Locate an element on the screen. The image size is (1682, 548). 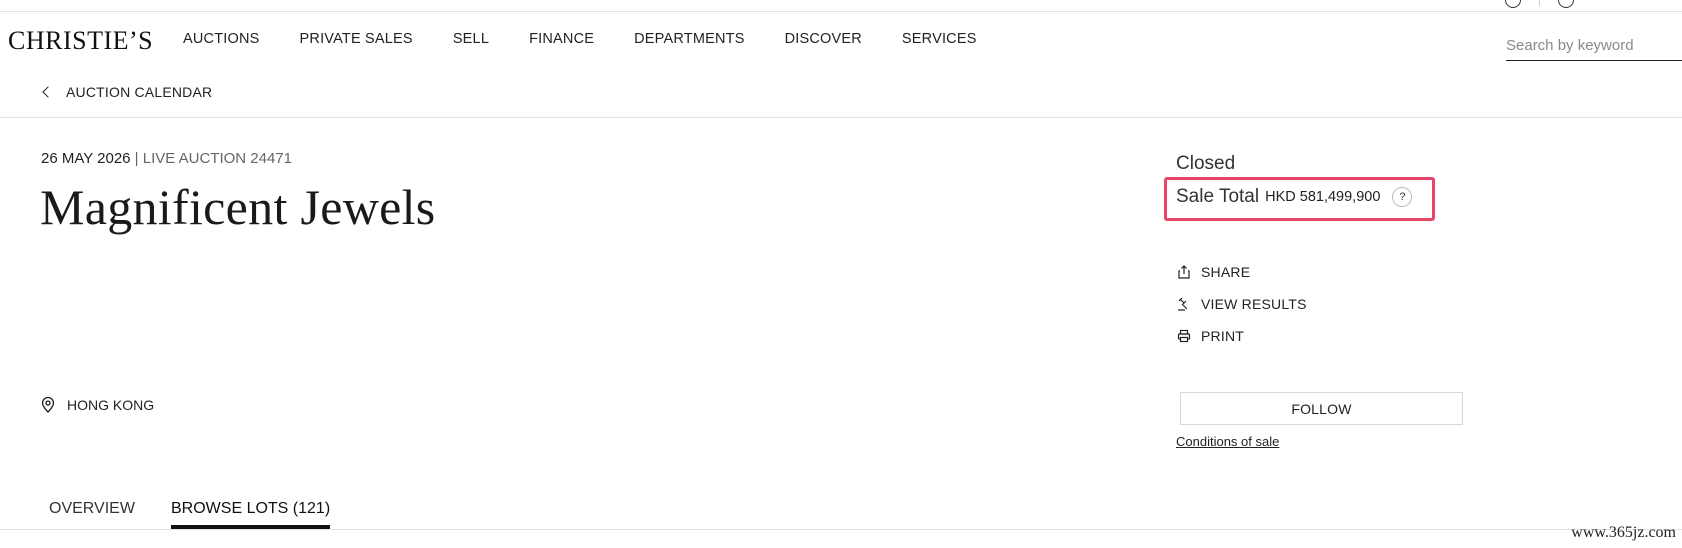
nav-departments: DEPARTMENTS is located at coordinates (689, 39).